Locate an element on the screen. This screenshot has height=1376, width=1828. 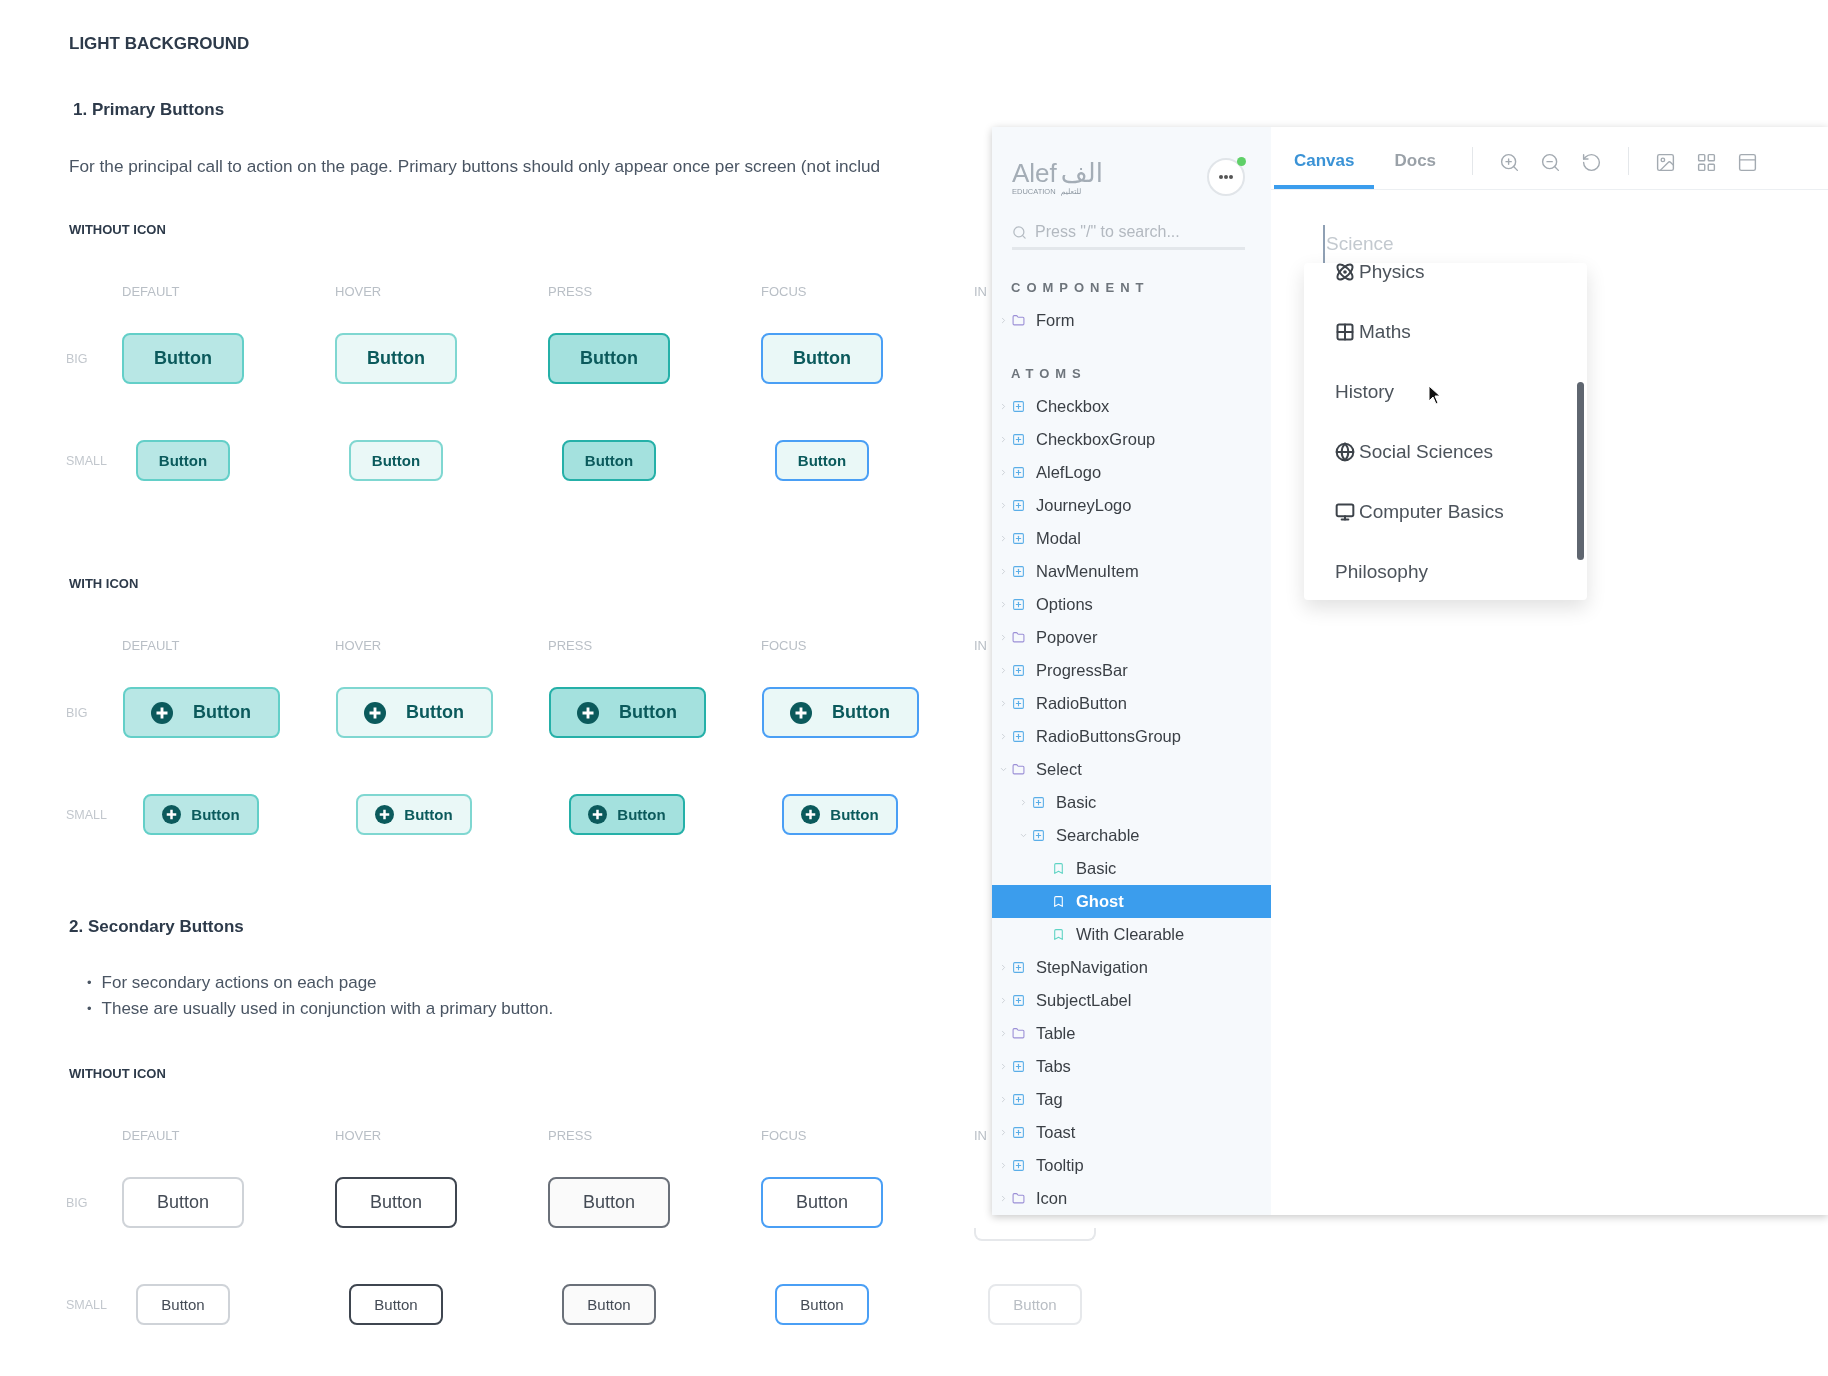
sidebar-item: Searchable is located at coordinates (1131, 835).